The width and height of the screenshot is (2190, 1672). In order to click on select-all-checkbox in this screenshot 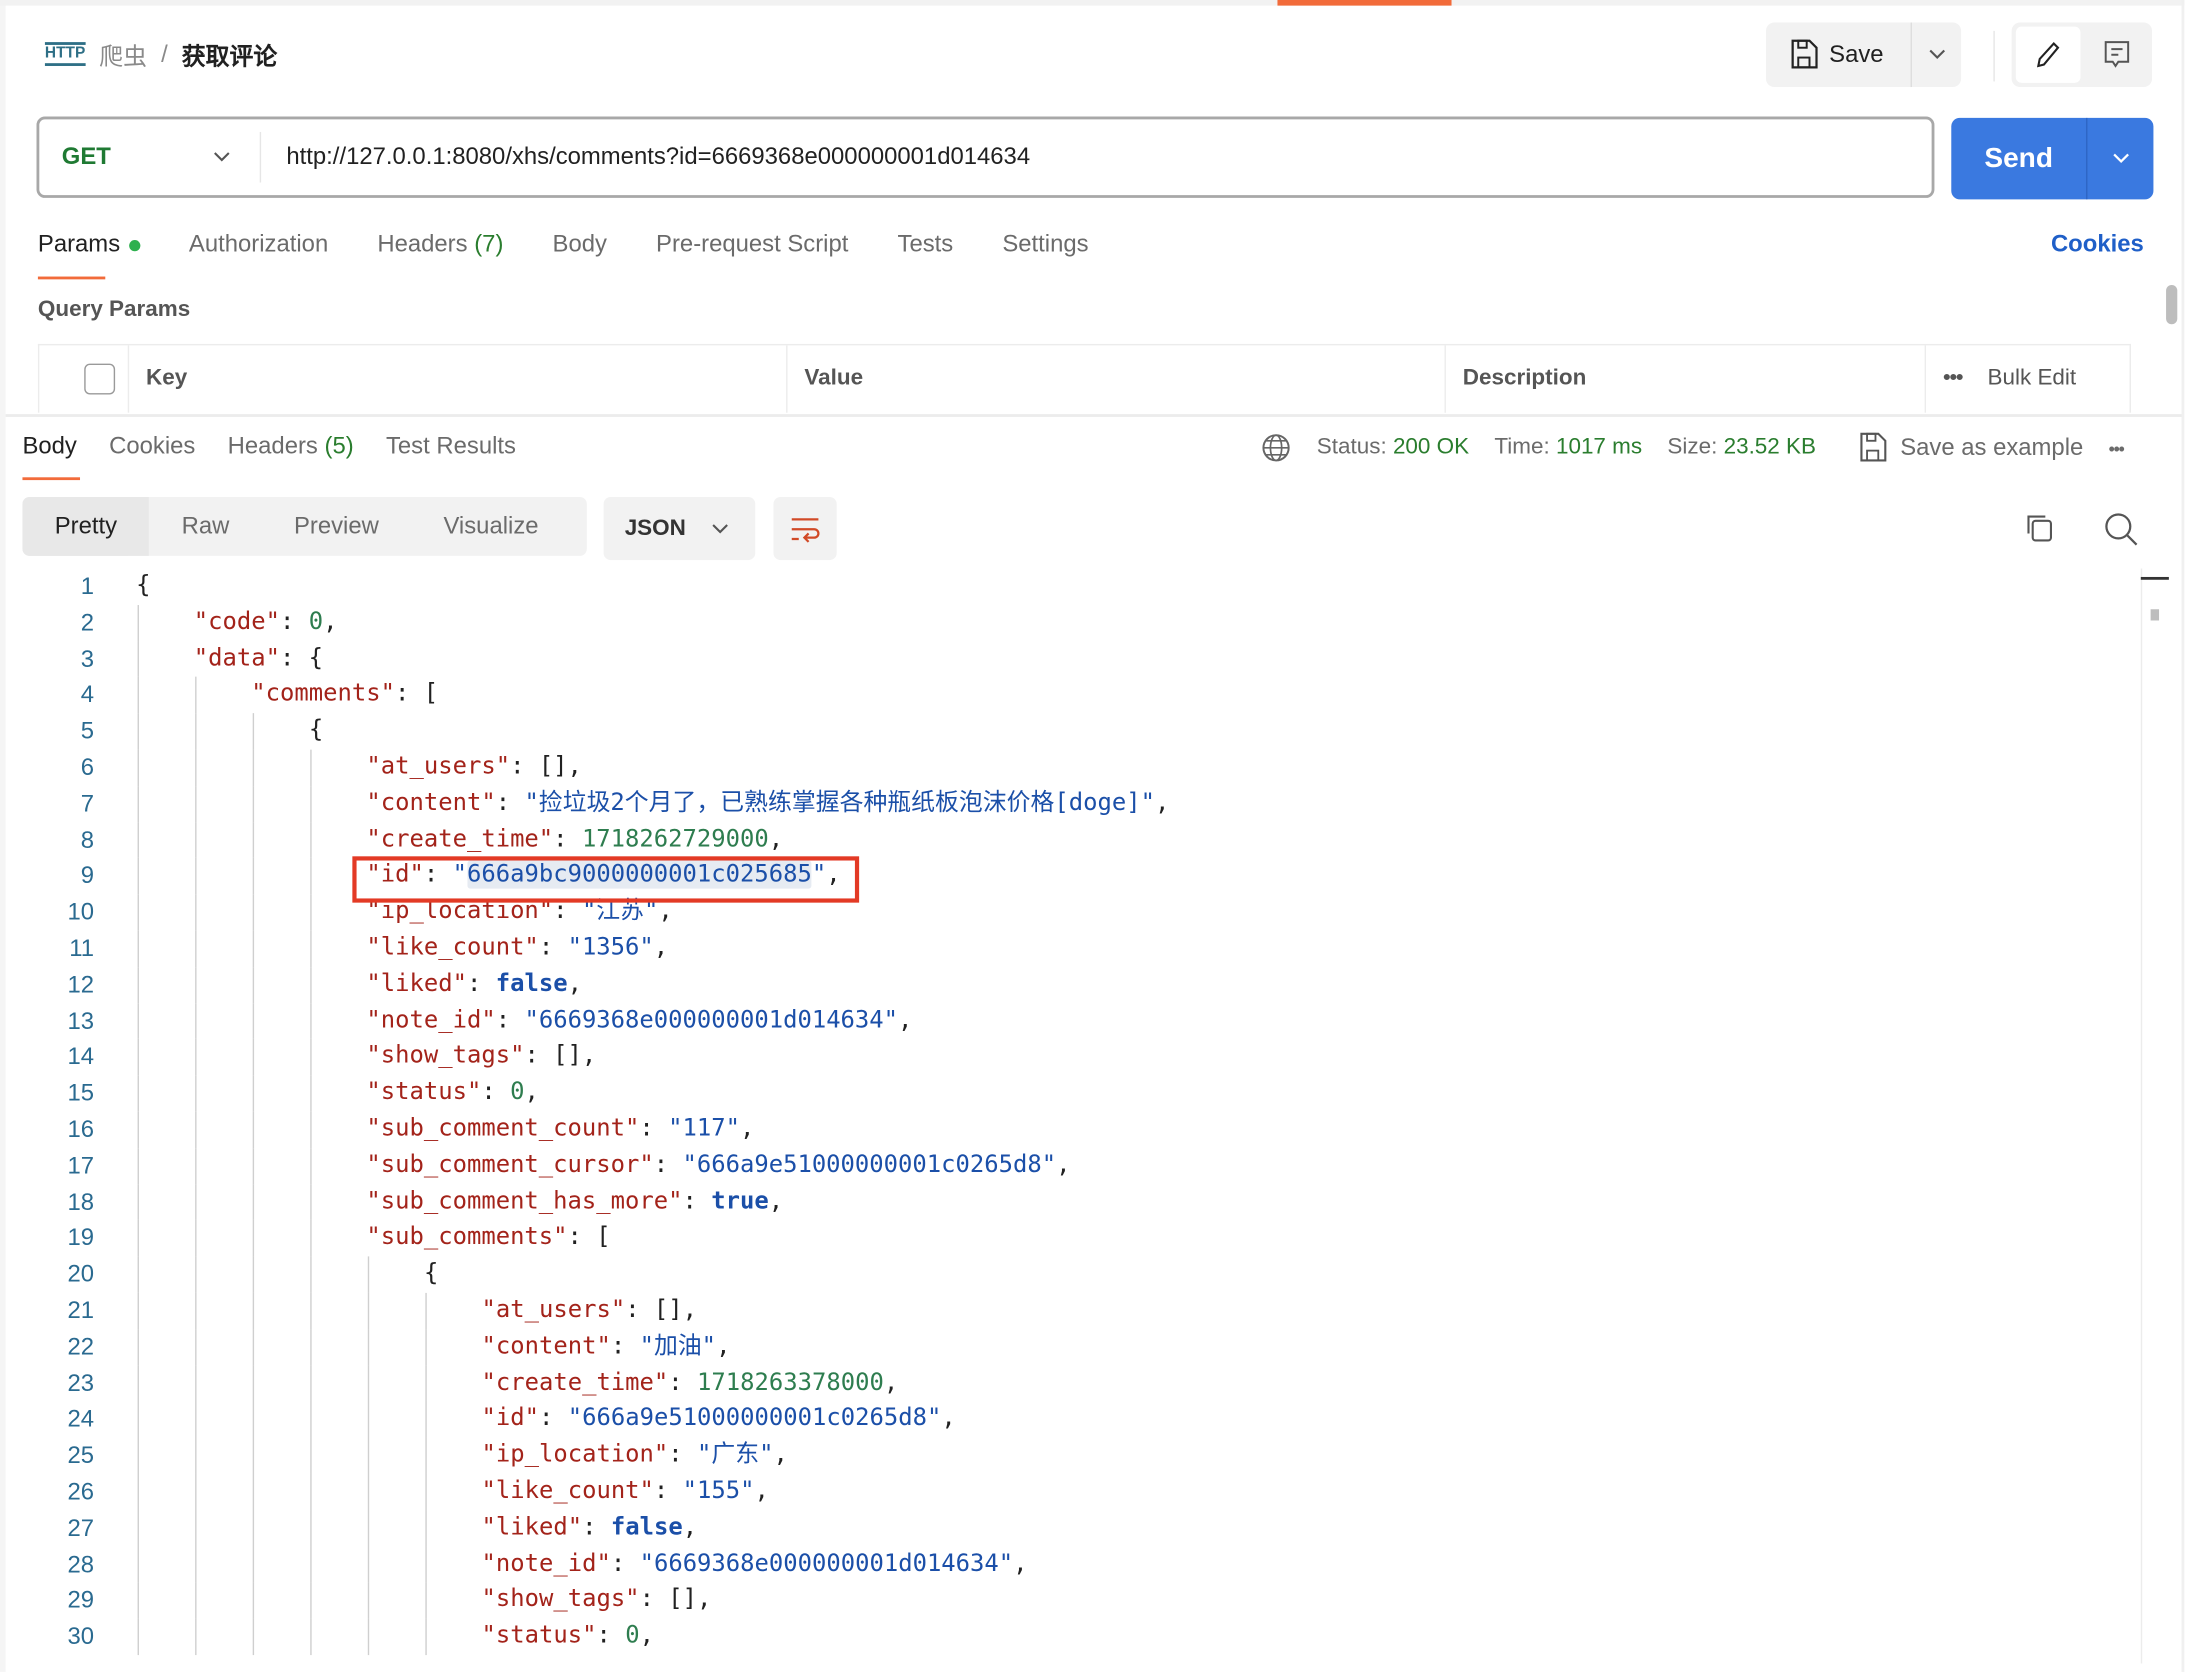, I will do `click(100, 379)`.